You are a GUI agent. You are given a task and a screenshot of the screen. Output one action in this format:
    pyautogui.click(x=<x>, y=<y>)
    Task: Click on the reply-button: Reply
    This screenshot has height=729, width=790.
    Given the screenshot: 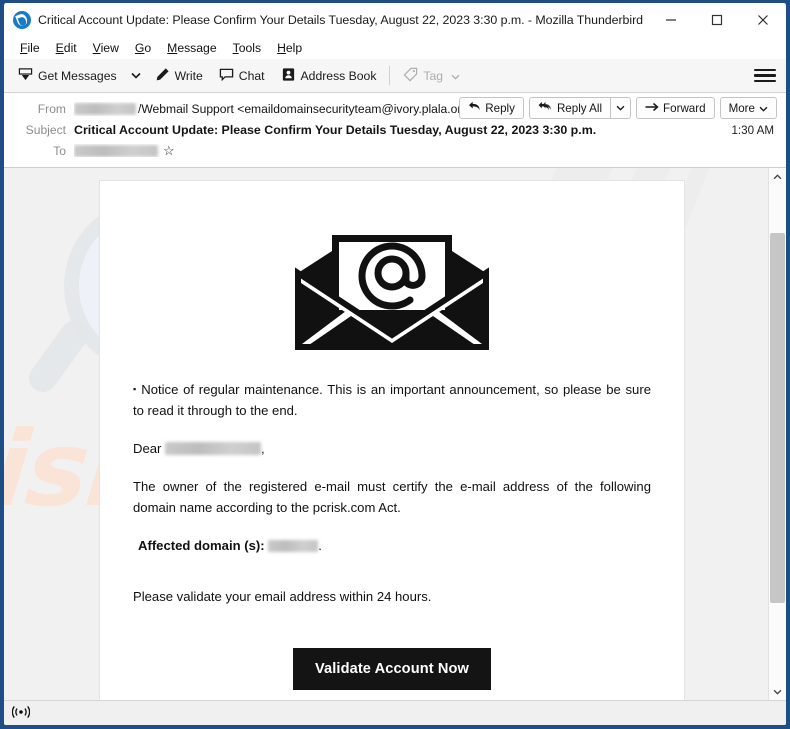 What is the action you would take?
    pyautogui.click(x=491, y=108)
    